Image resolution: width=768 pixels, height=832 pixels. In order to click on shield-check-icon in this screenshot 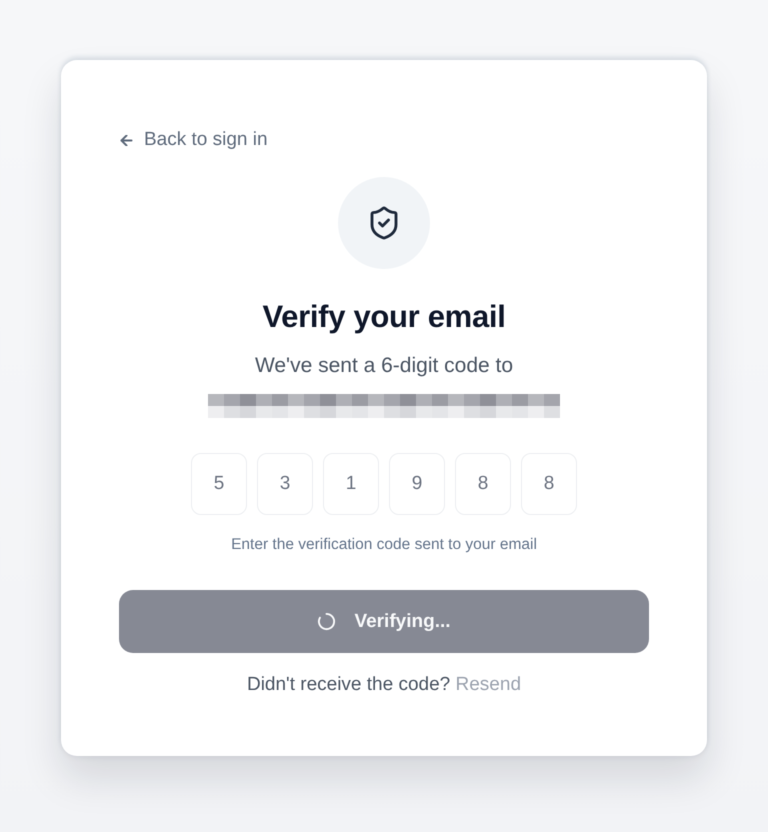, I will do `click(384, 223)`.